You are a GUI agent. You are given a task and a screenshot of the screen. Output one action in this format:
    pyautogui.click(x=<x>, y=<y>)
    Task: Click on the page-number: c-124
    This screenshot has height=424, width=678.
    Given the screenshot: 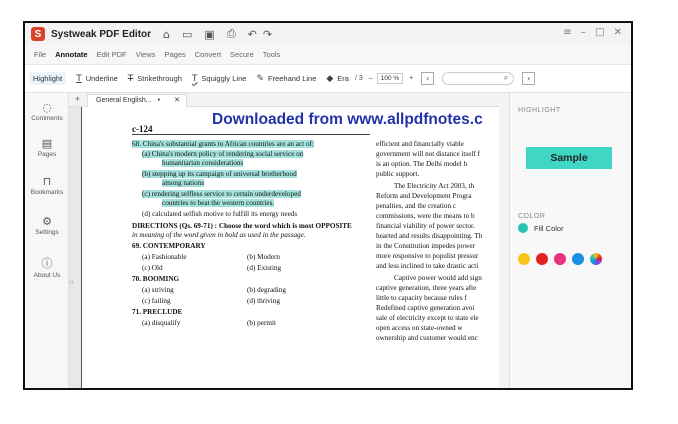 What is the action you would take?
    pyautogui.click(x=142, y=129)
    